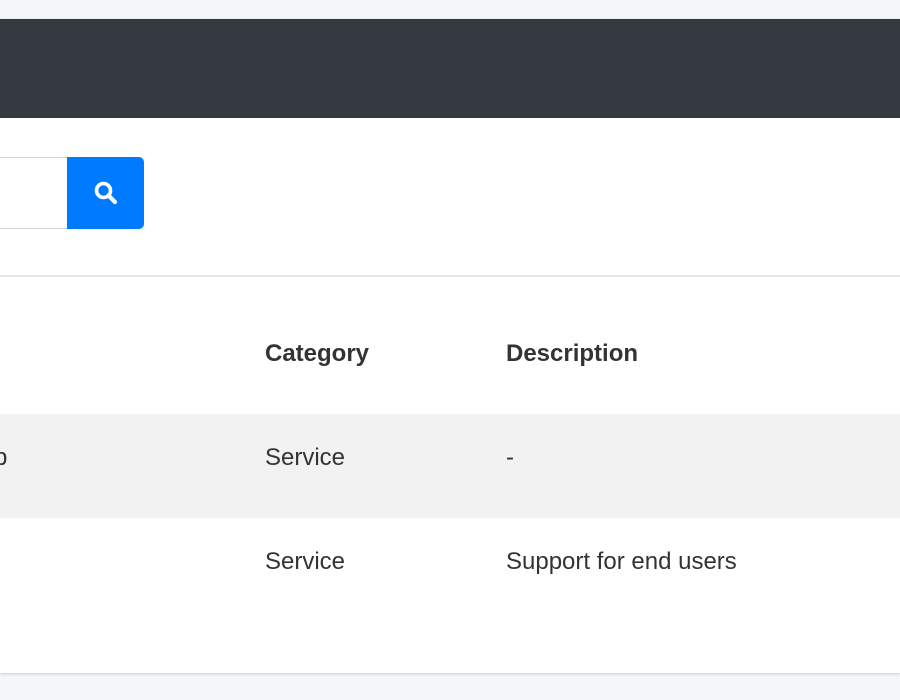 Image resolution: width=900 pixels, height=700 pixels. What do you see at coordinates (450, 466) in the screenshot?
I see `table-row: p Service -` at bounding box center [450, 466].